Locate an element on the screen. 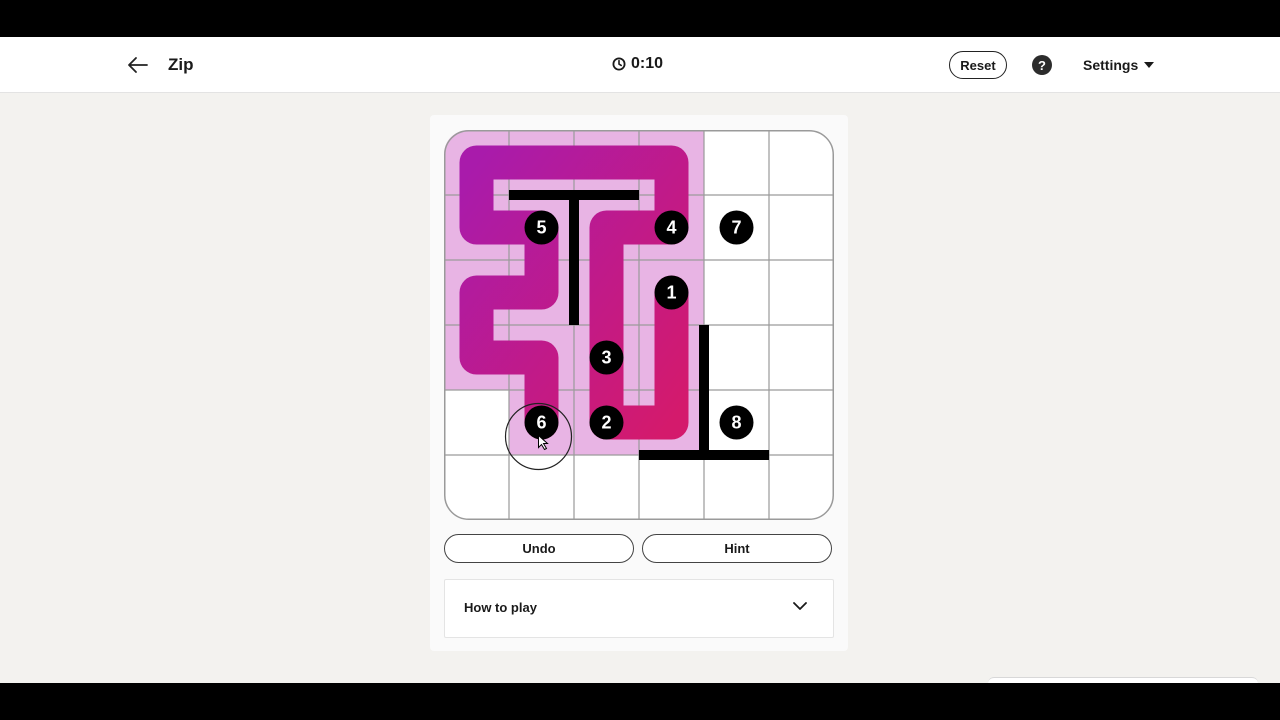  number-8-checkpoint: 8 is located at coordinates (736, 422).